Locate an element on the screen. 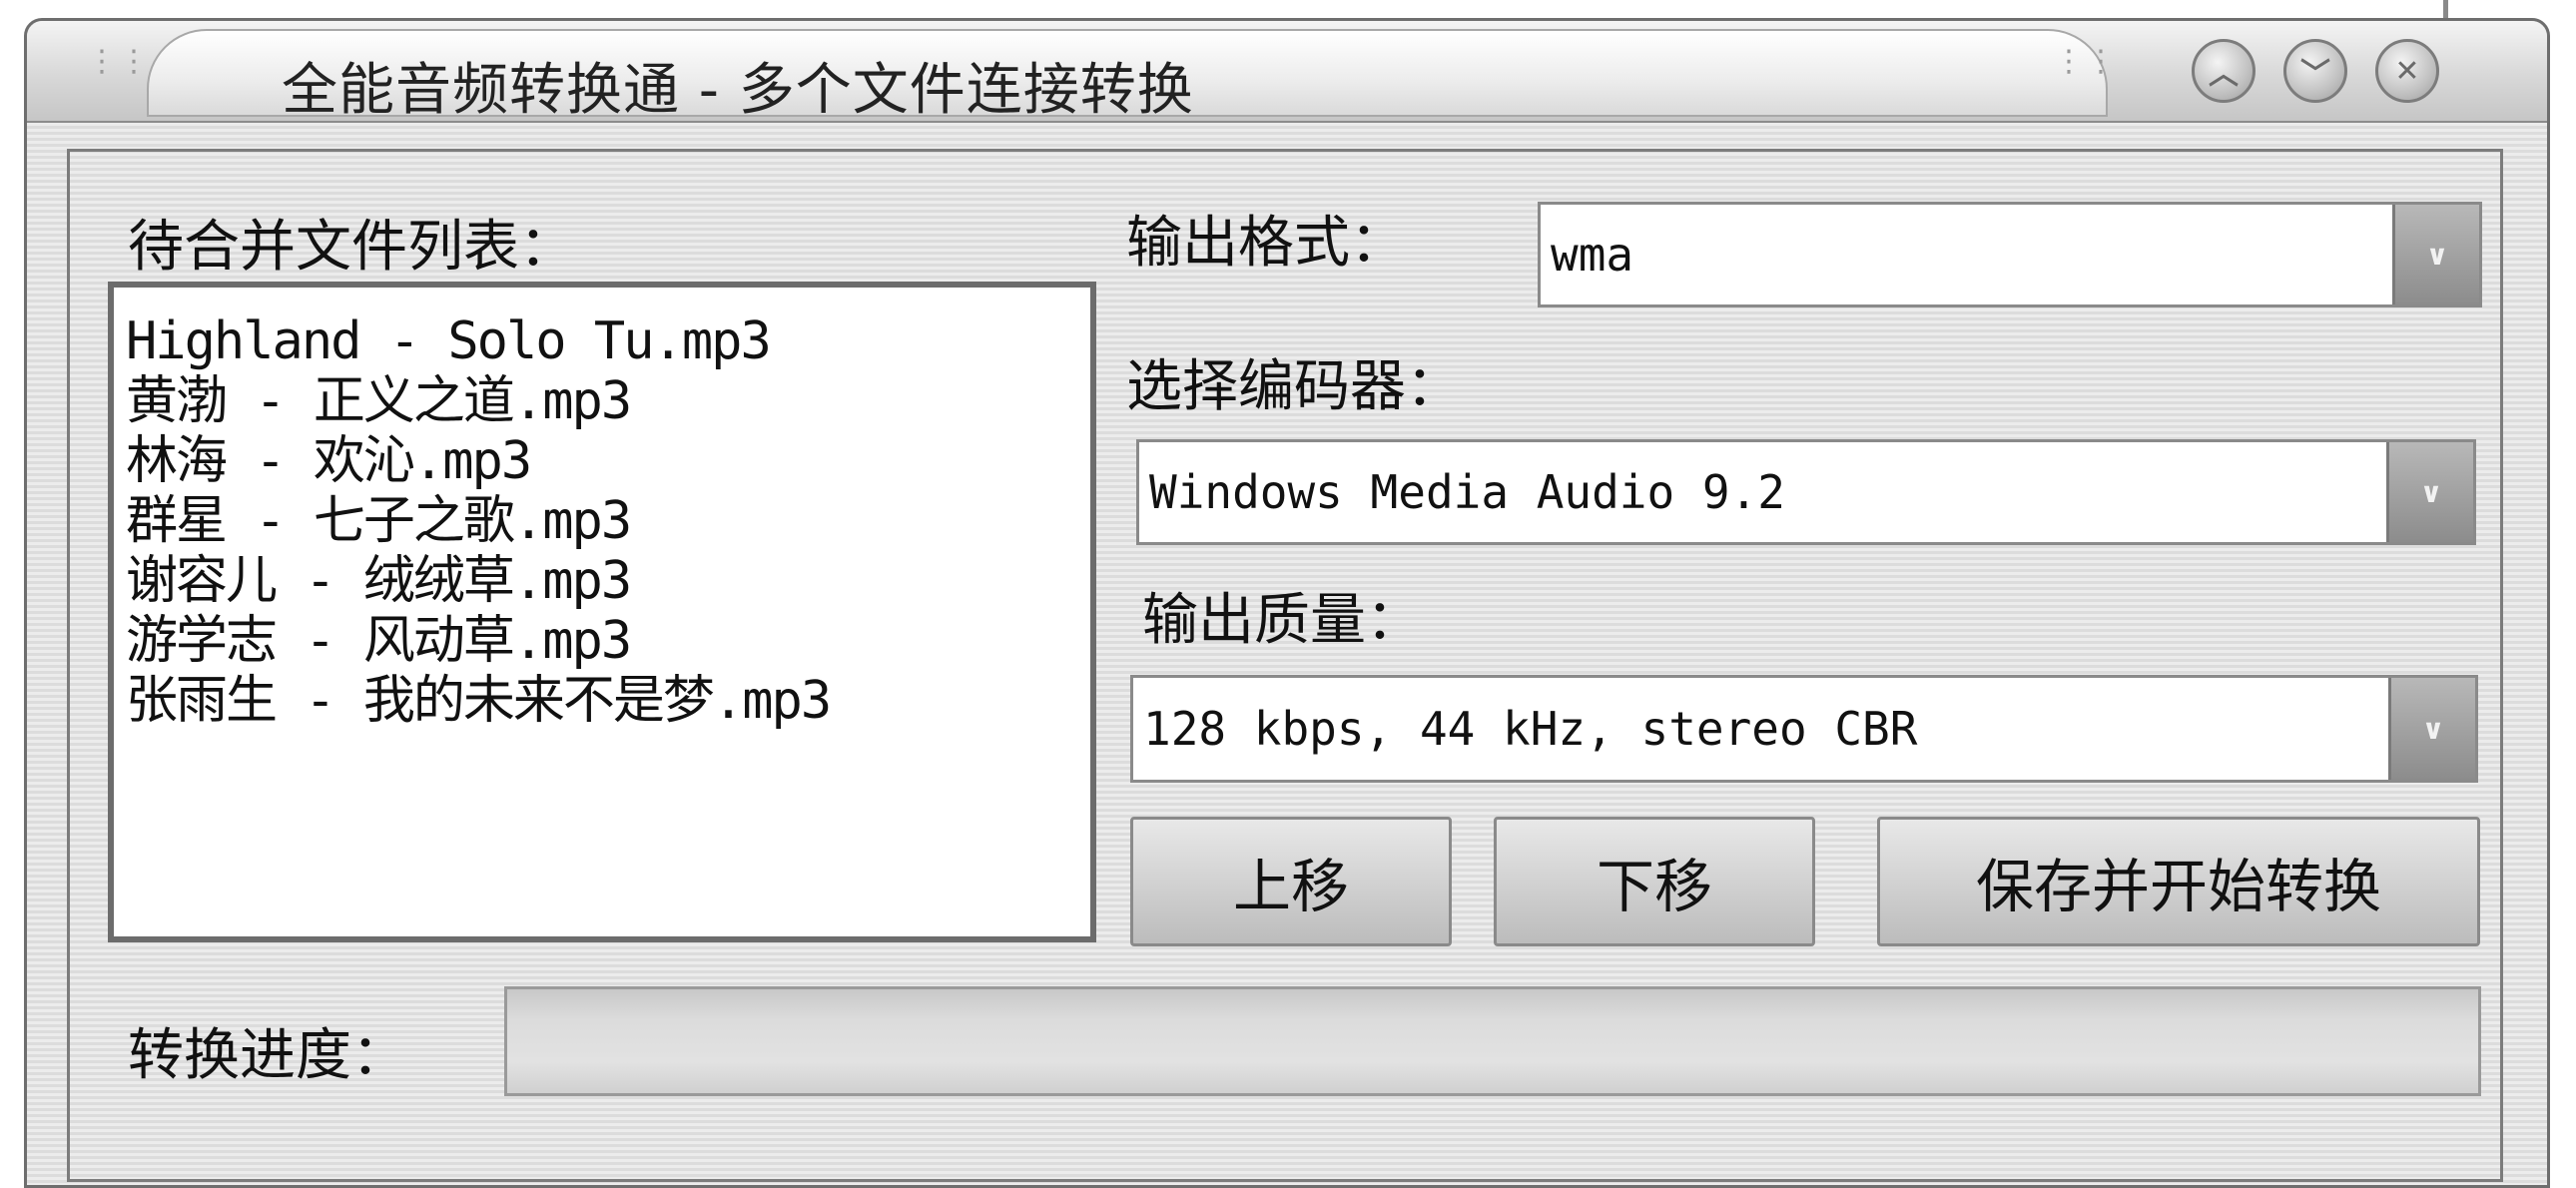  list-item: 群星 - 七子之歌.mp3 is located at coordinates (608, 521).